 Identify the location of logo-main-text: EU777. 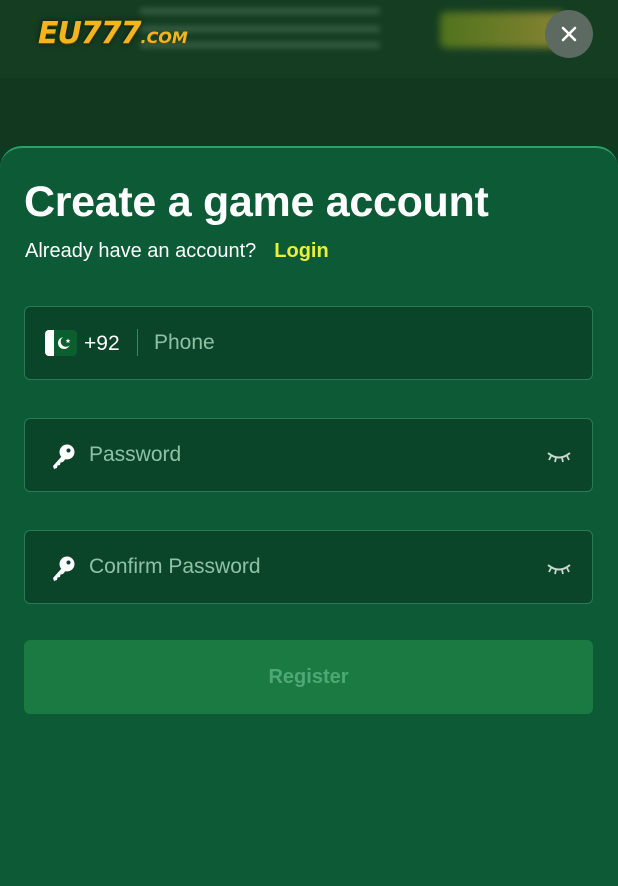
(89, 33).